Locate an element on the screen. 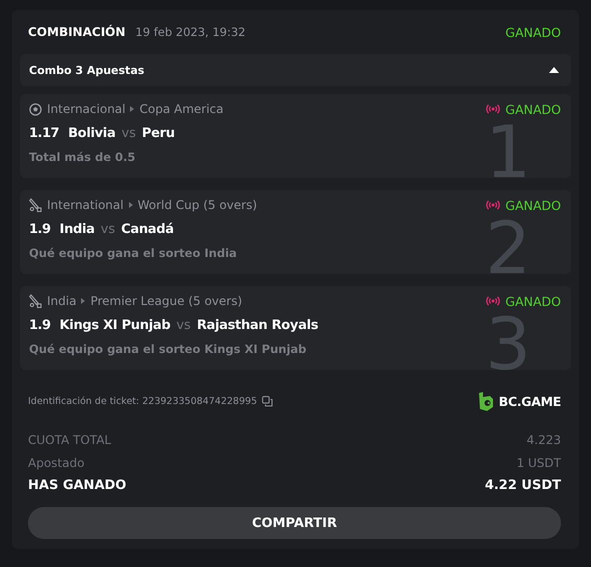 The height and width of the screenshot is (567, 591). category-label: Internacional is located at coordinates (86, 109).